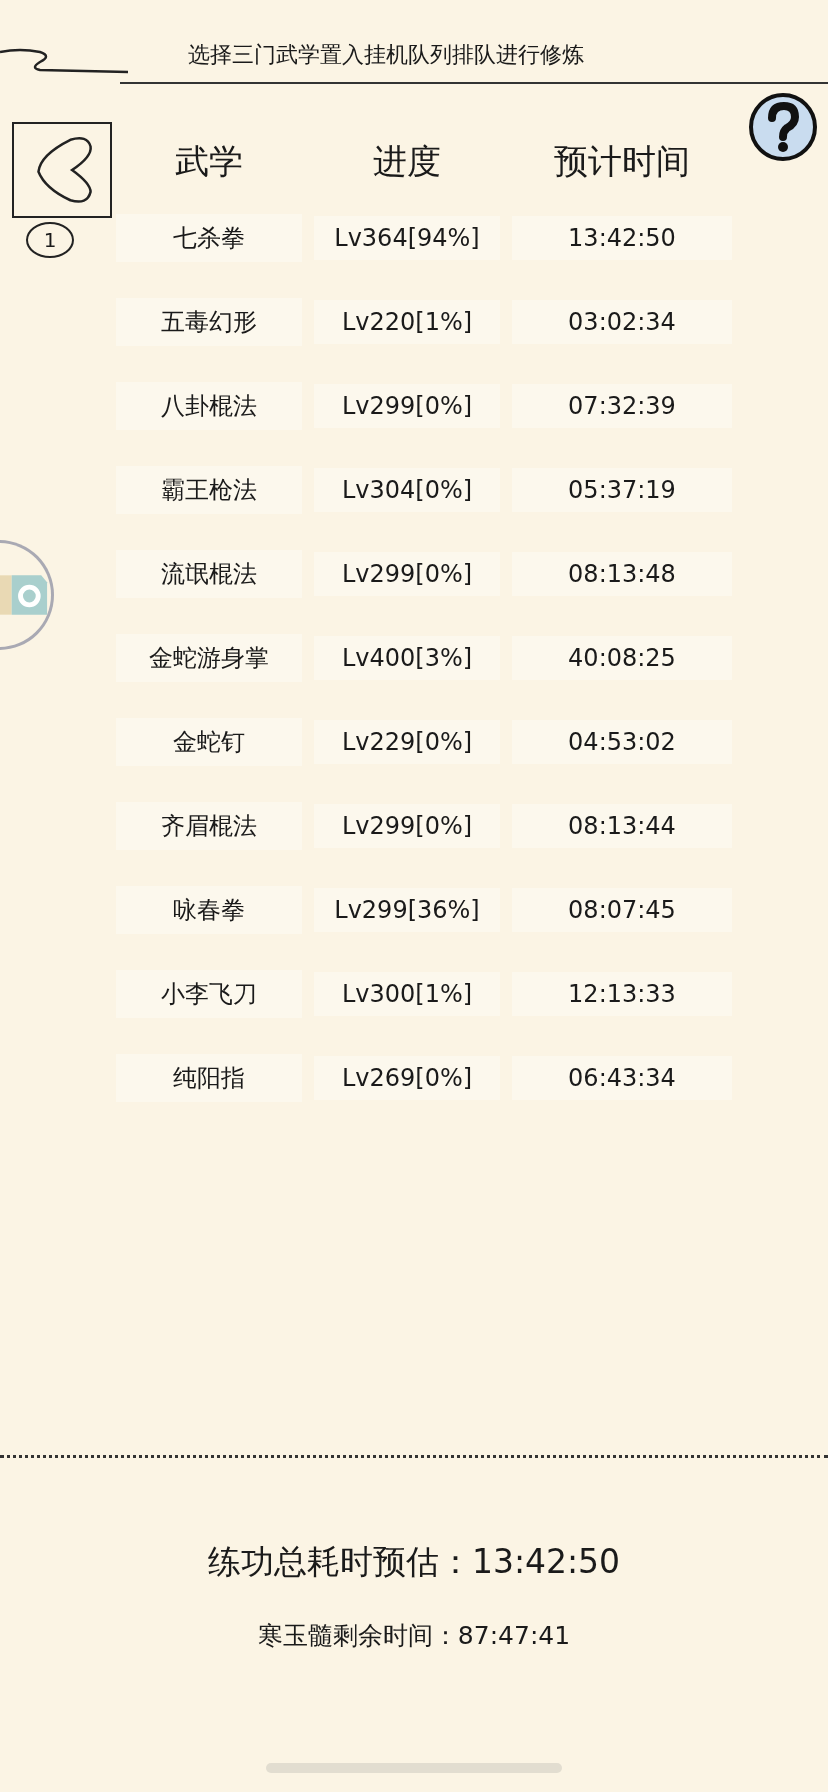 This screenshot has width=828, height=1792. I want to click on skill-name-cell: 八卦棍法, so click(209, 406).